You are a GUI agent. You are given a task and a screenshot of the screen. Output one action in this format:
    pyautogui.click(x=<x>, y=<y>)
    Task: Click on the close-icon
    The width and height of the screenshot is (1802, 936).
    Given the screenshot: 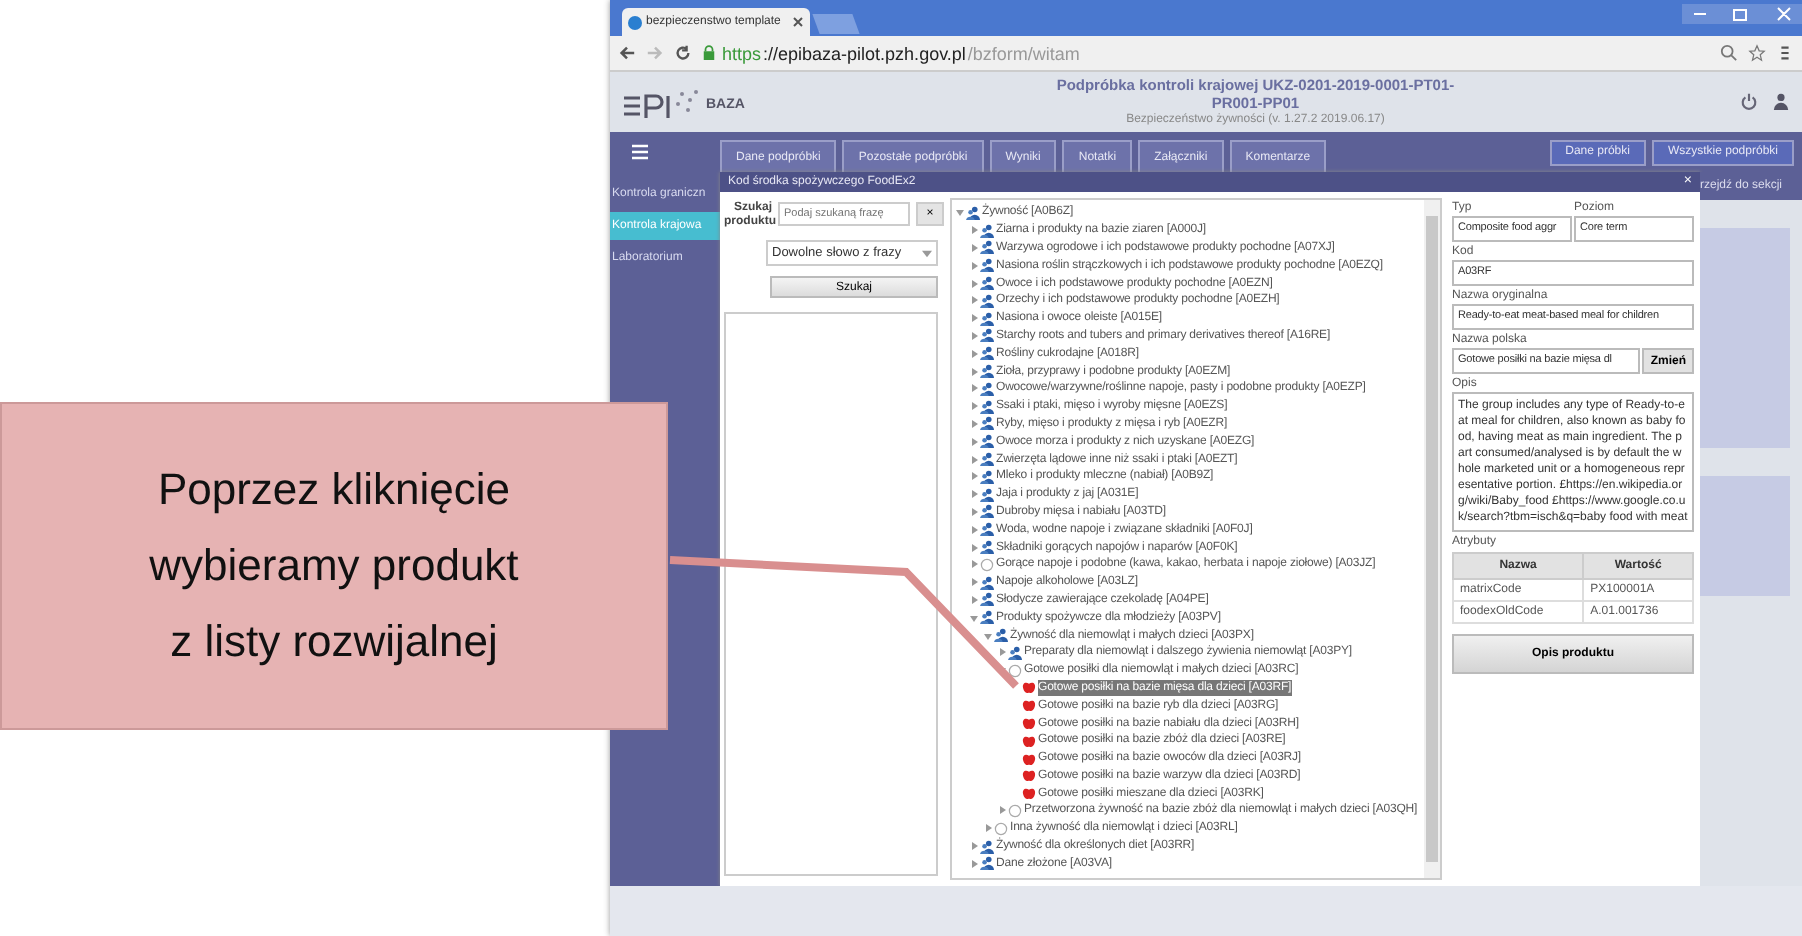 What is the action you would take?
    pyautogui.click(x=798, y=22)
    